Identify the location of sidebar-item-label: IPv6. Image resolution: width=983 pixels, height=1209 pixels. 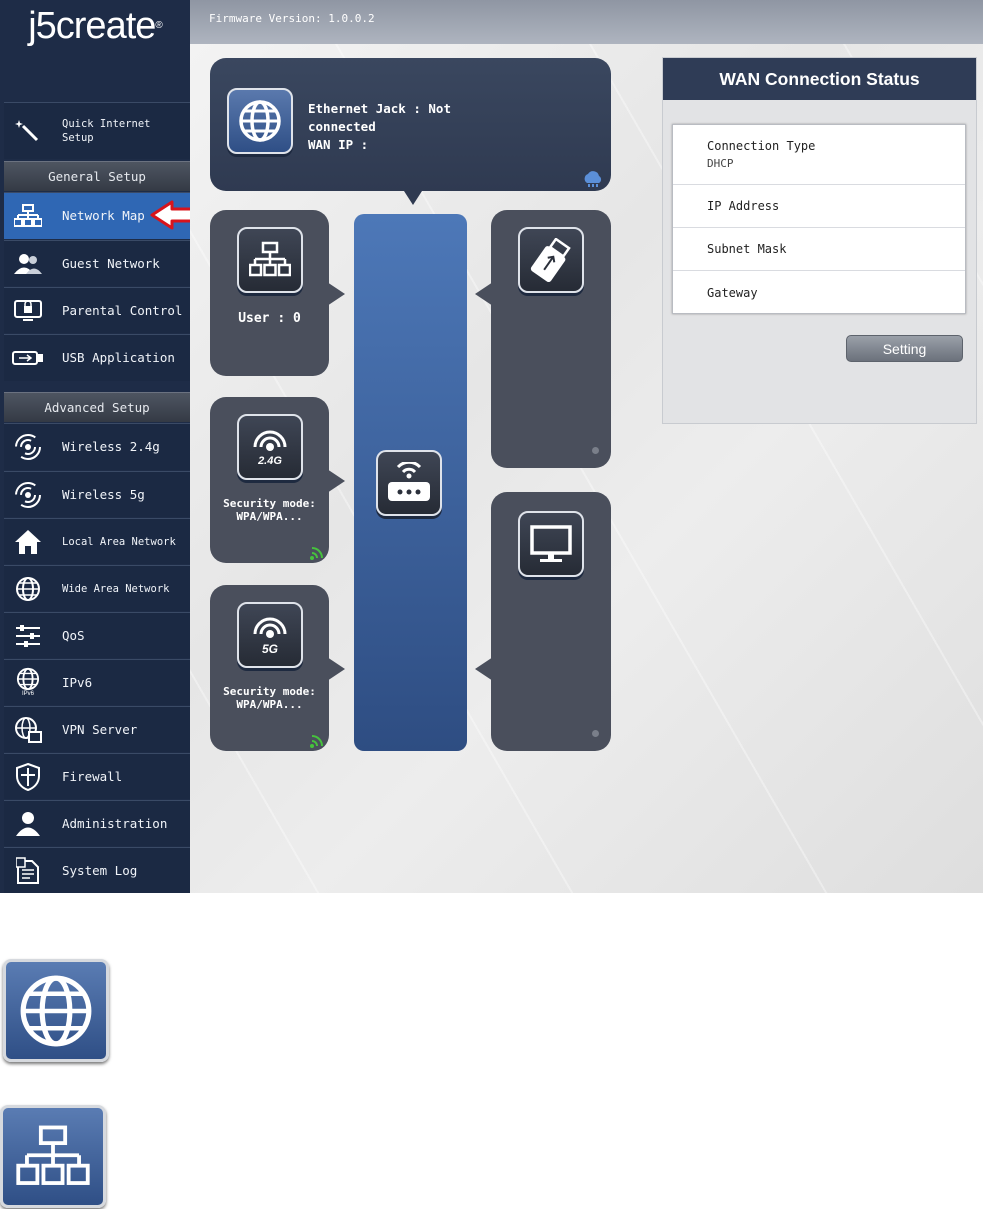
(77, 682).